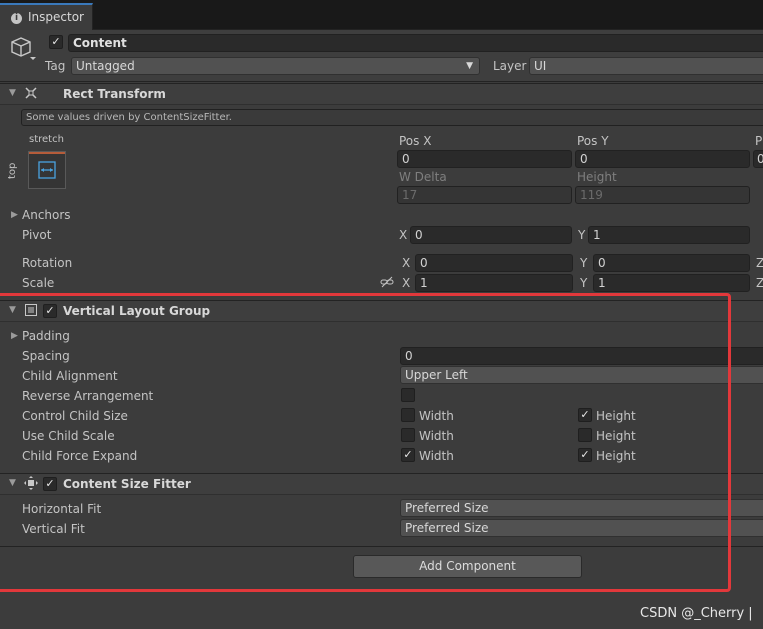  Describe the element at coordinates (671, 263) in the screenshot. I see `rotation-y-field: 0` at that location.